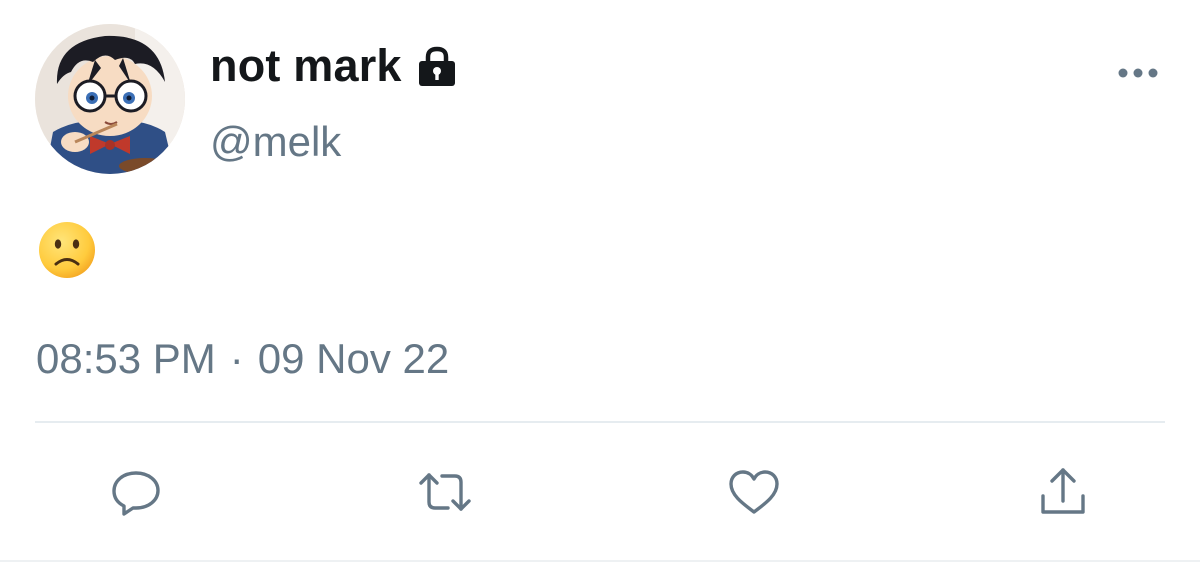  What do you see at coordinates (275, 142) in the screenshot?
I see `user-handle: @melk` at bounding box center [275, 142].